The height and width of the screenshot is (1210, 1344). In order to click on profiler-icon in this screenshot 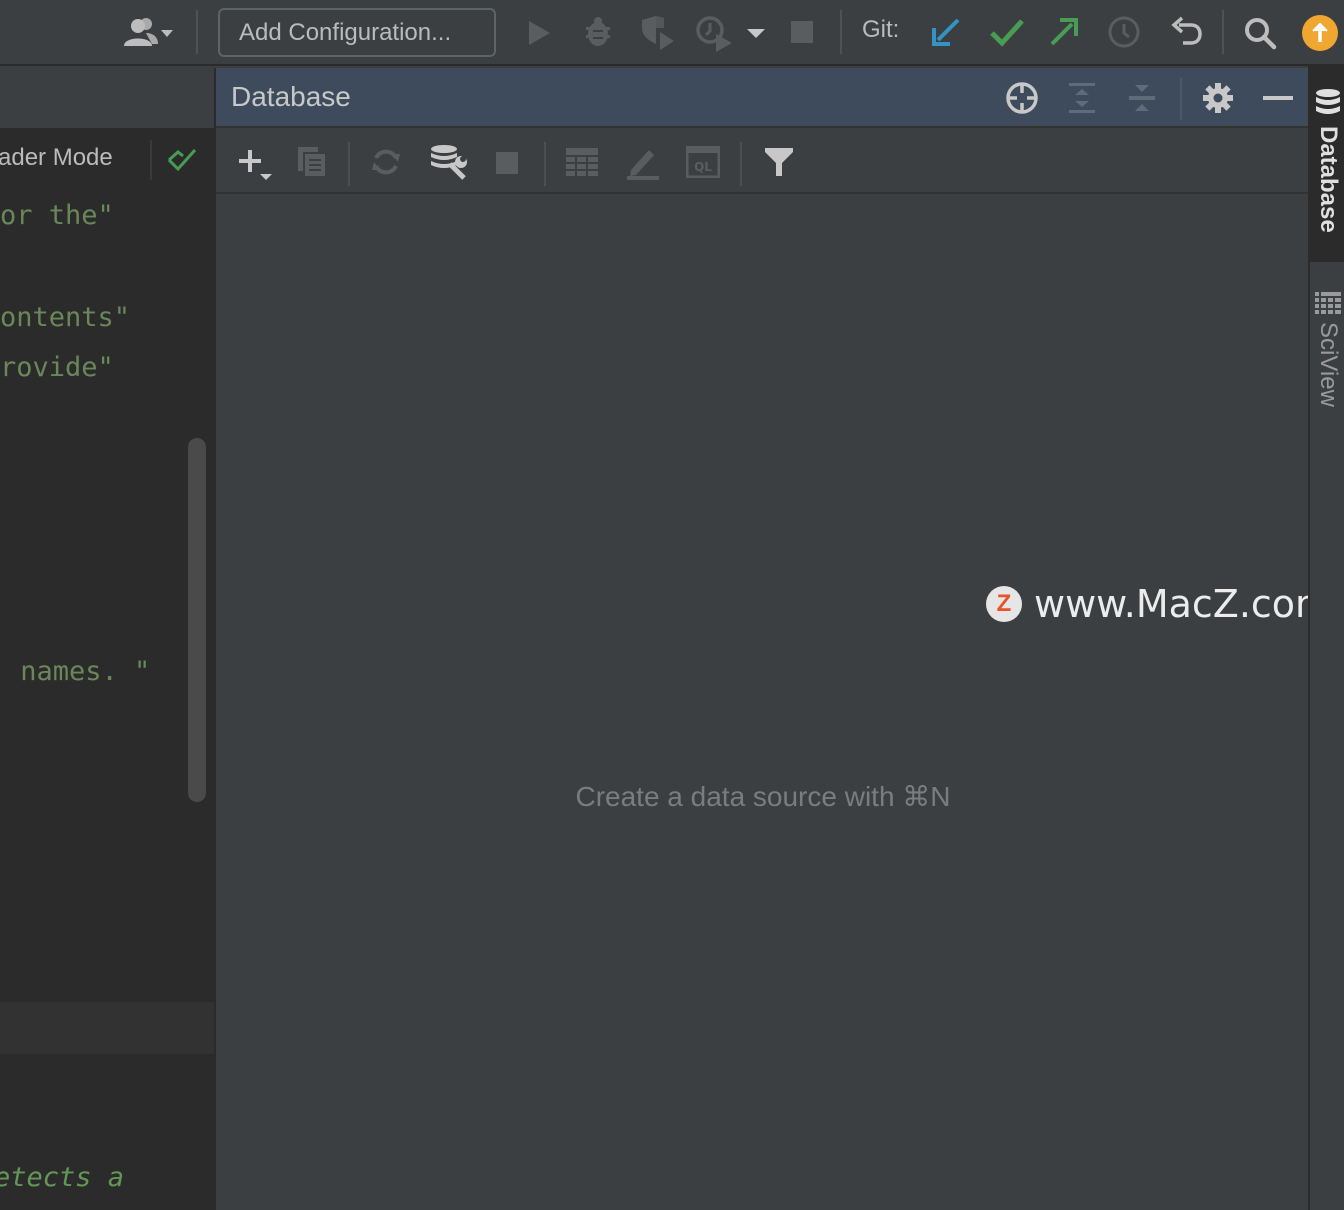, I will do `click(714, 34)`.